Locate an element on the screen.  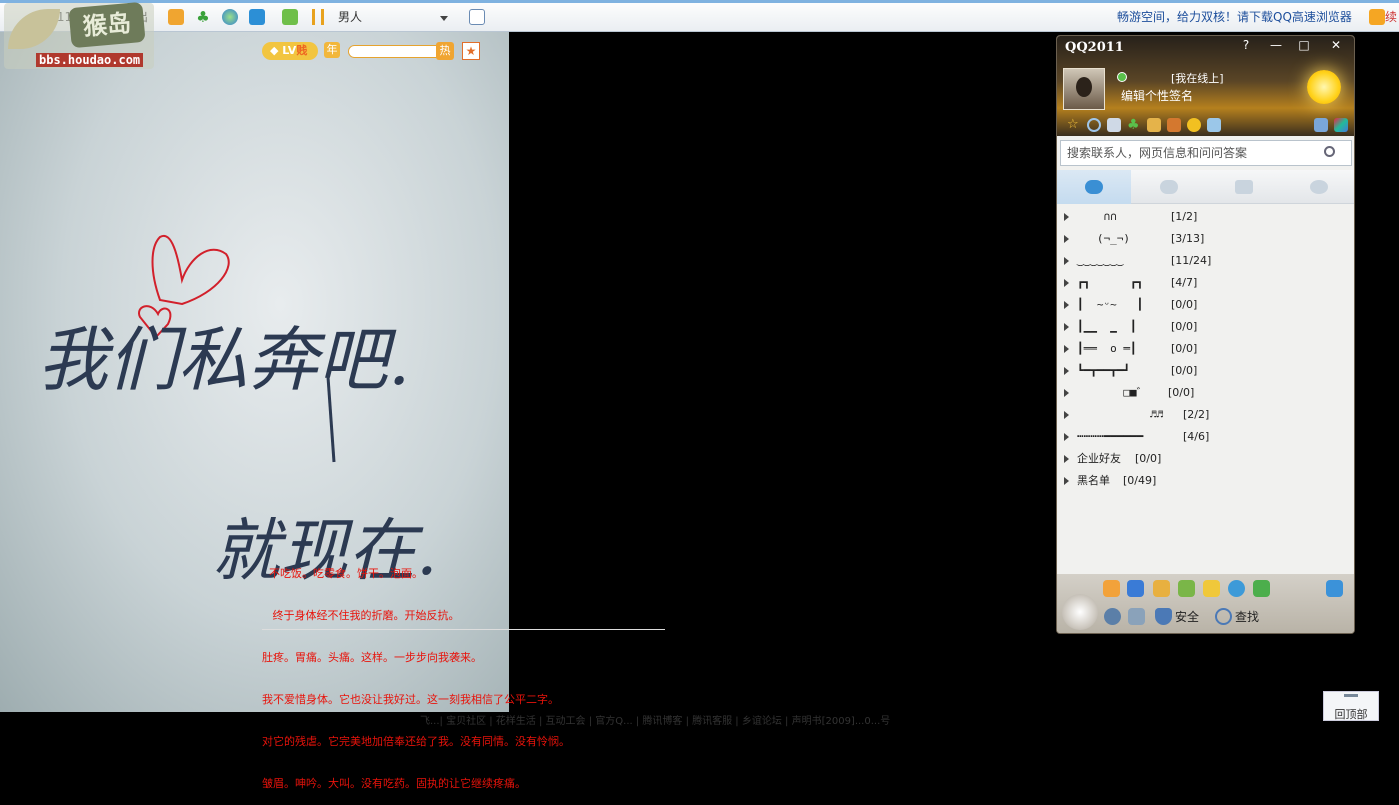
globe-icon is located at coordinates (230, 17).